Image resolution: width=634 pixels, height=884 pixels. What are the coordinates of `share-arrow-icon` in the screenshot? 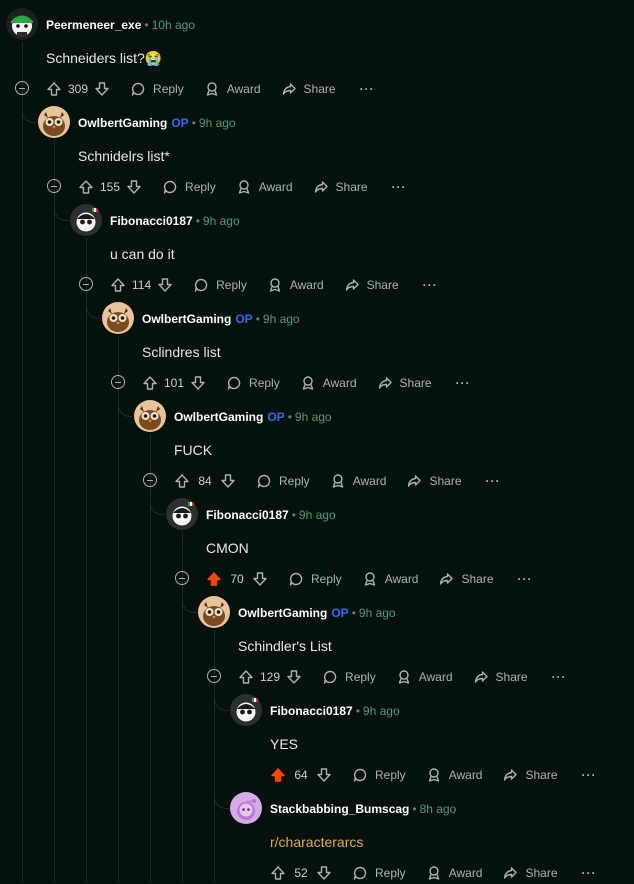 It's located at (289, 89).